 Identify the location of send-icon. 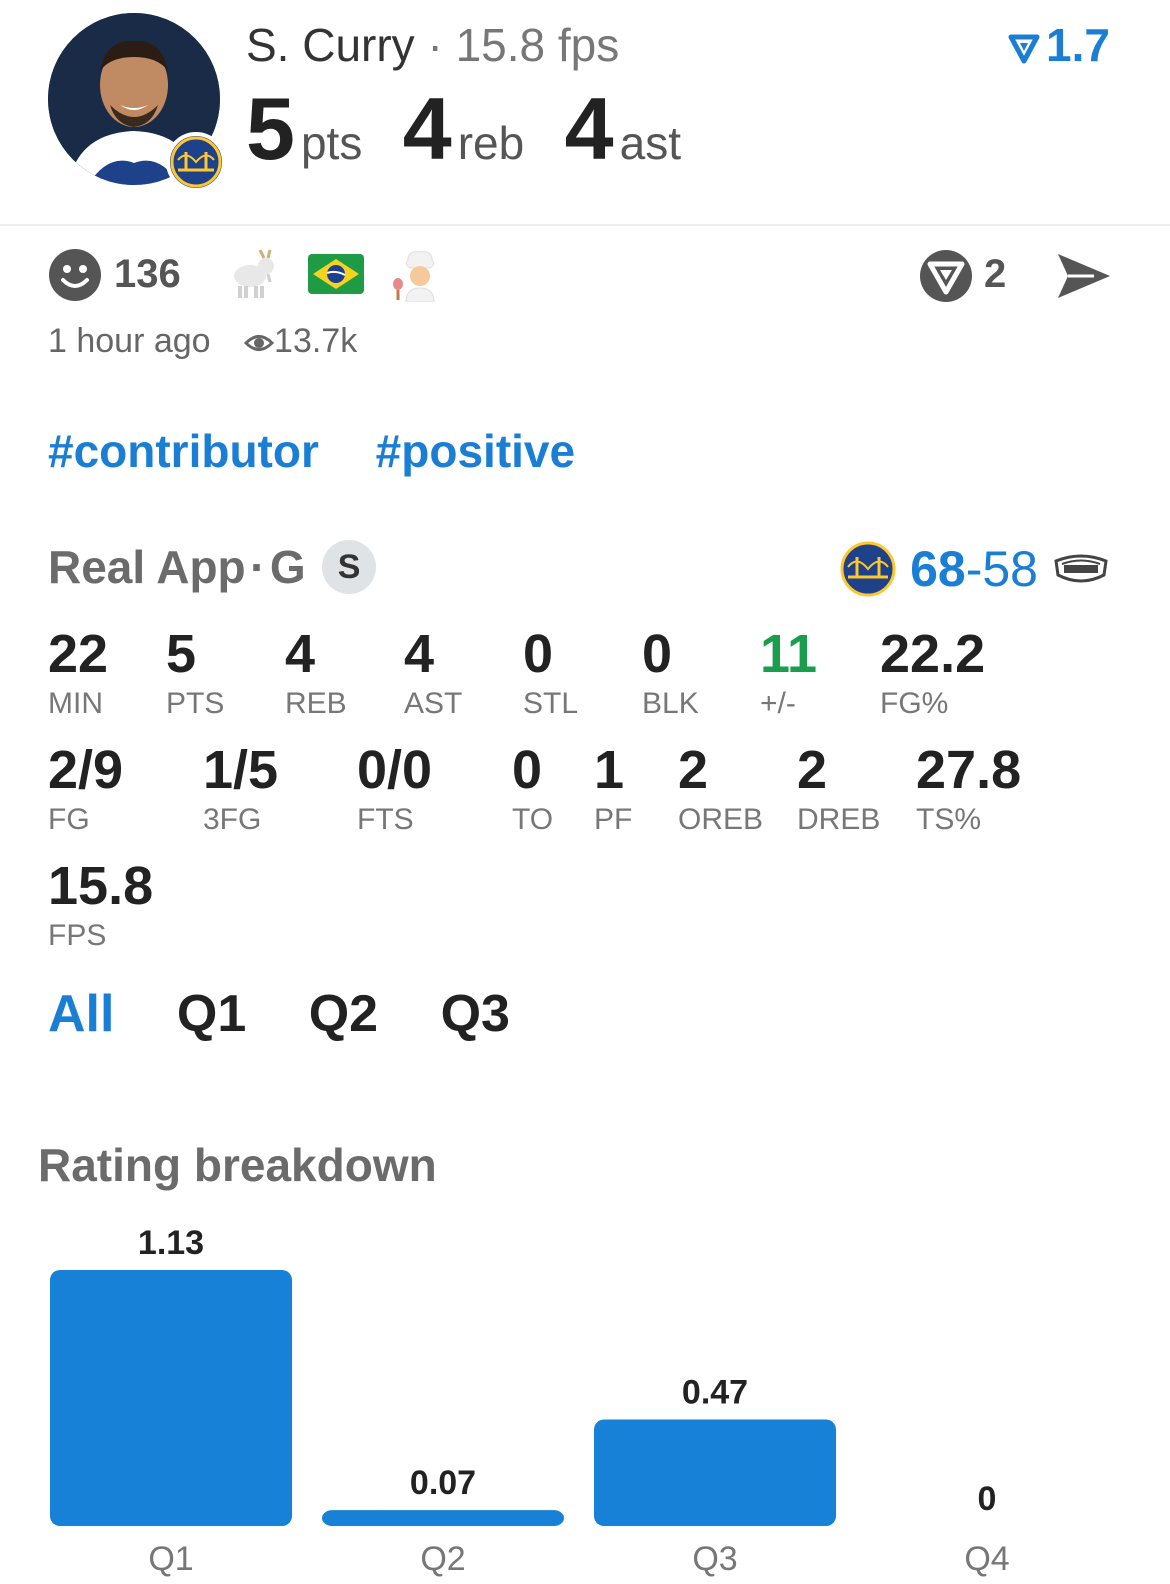
(1084, 276).